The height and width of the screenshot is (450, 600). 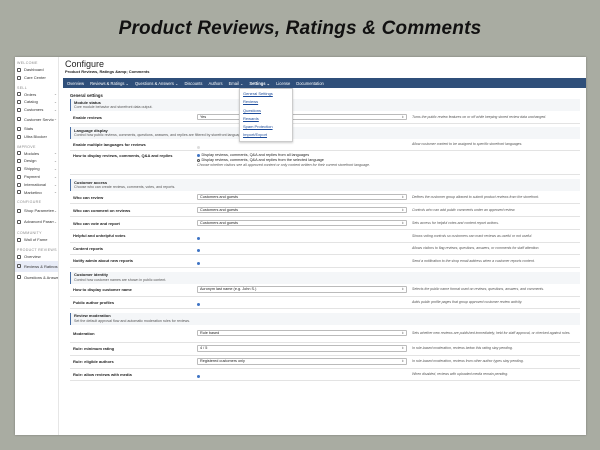 What do you see at coordinates (219, 209) in the screenshot?
I see `select-value: Customers and guests` at bounding box center [219, 209].